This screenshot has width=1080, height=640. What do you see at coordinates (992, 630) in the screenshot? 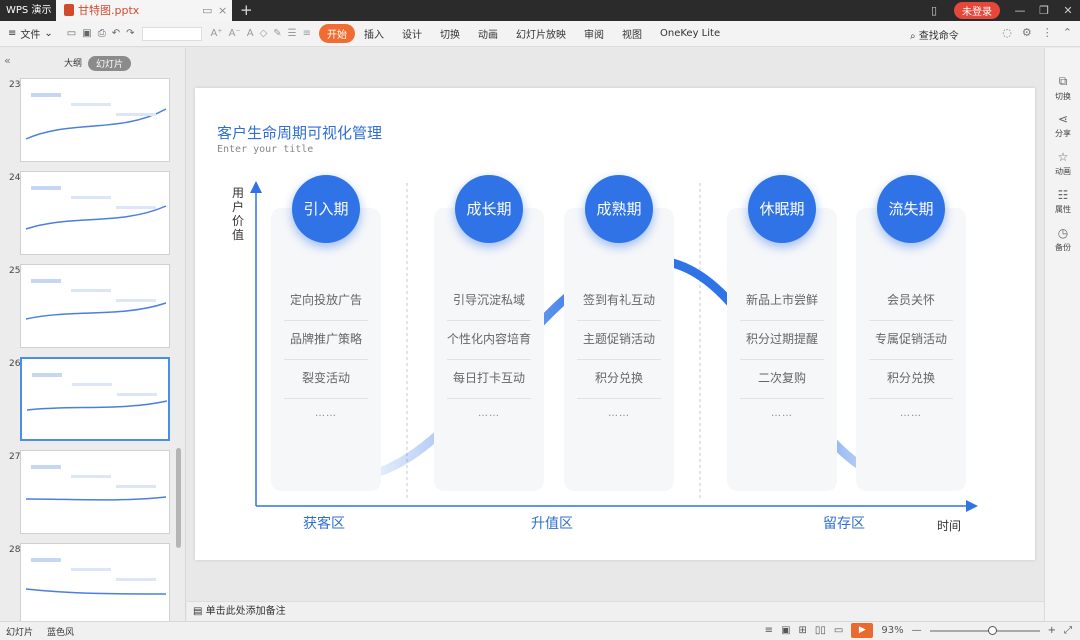
I see `zoom-knob` at bounding box center [992, 630].